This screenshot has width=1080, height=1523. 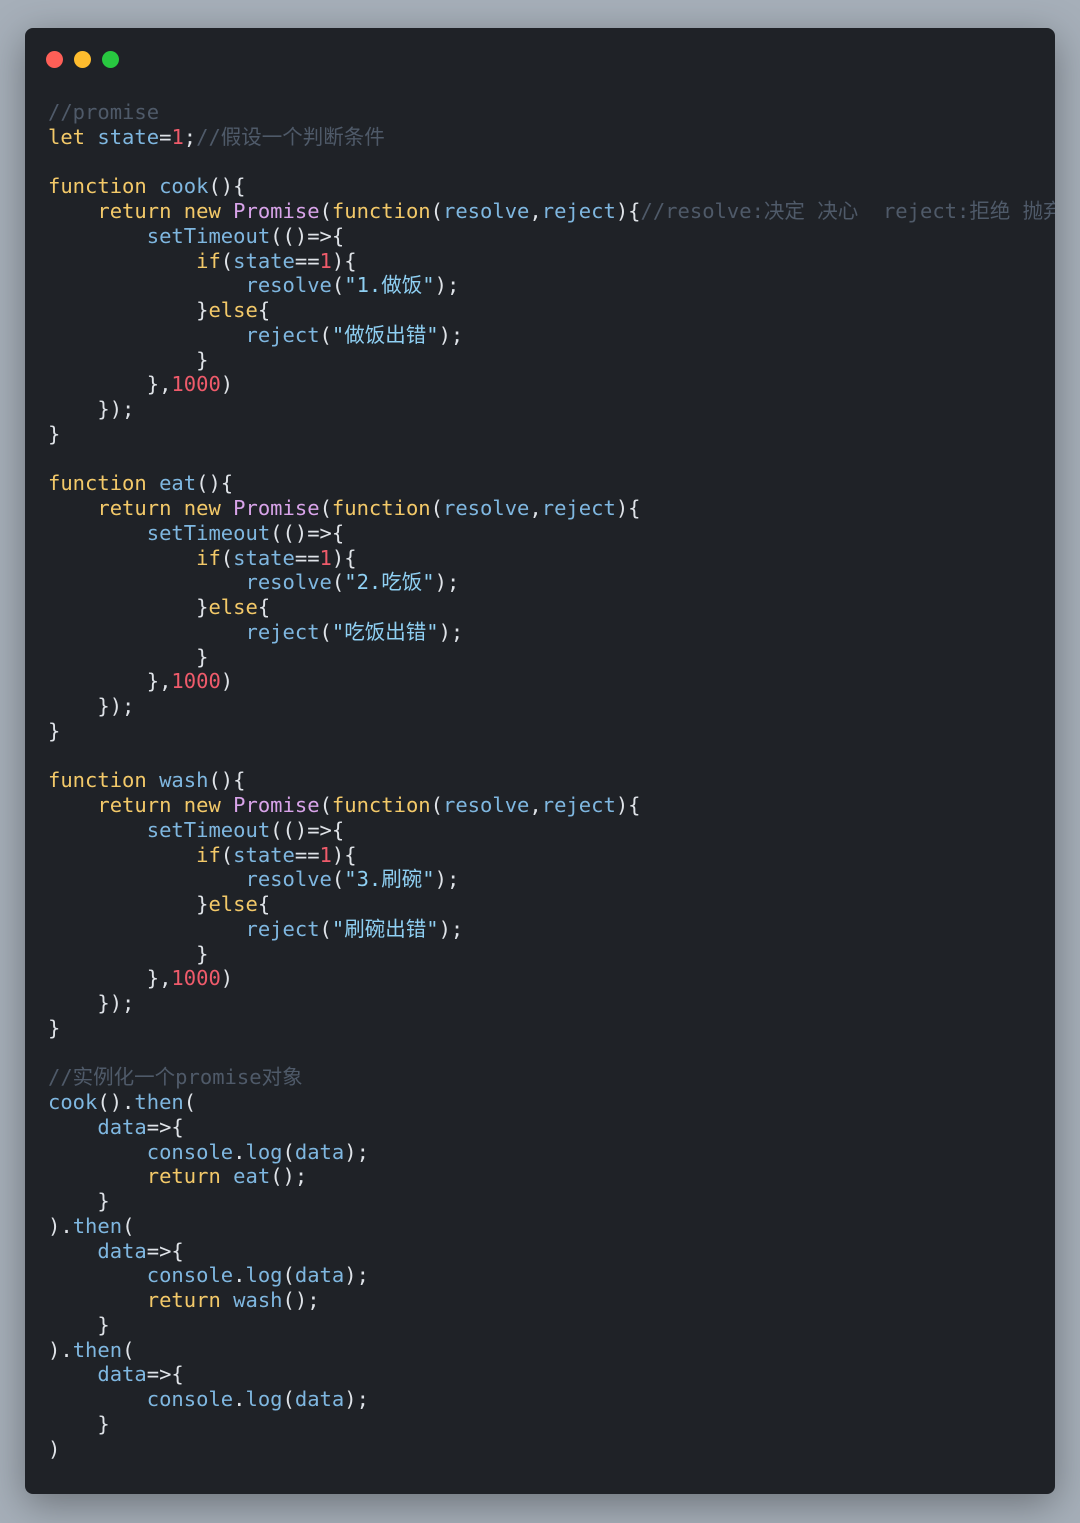 I want to click on code-line: data=>{, so click(x=551, y=1251).